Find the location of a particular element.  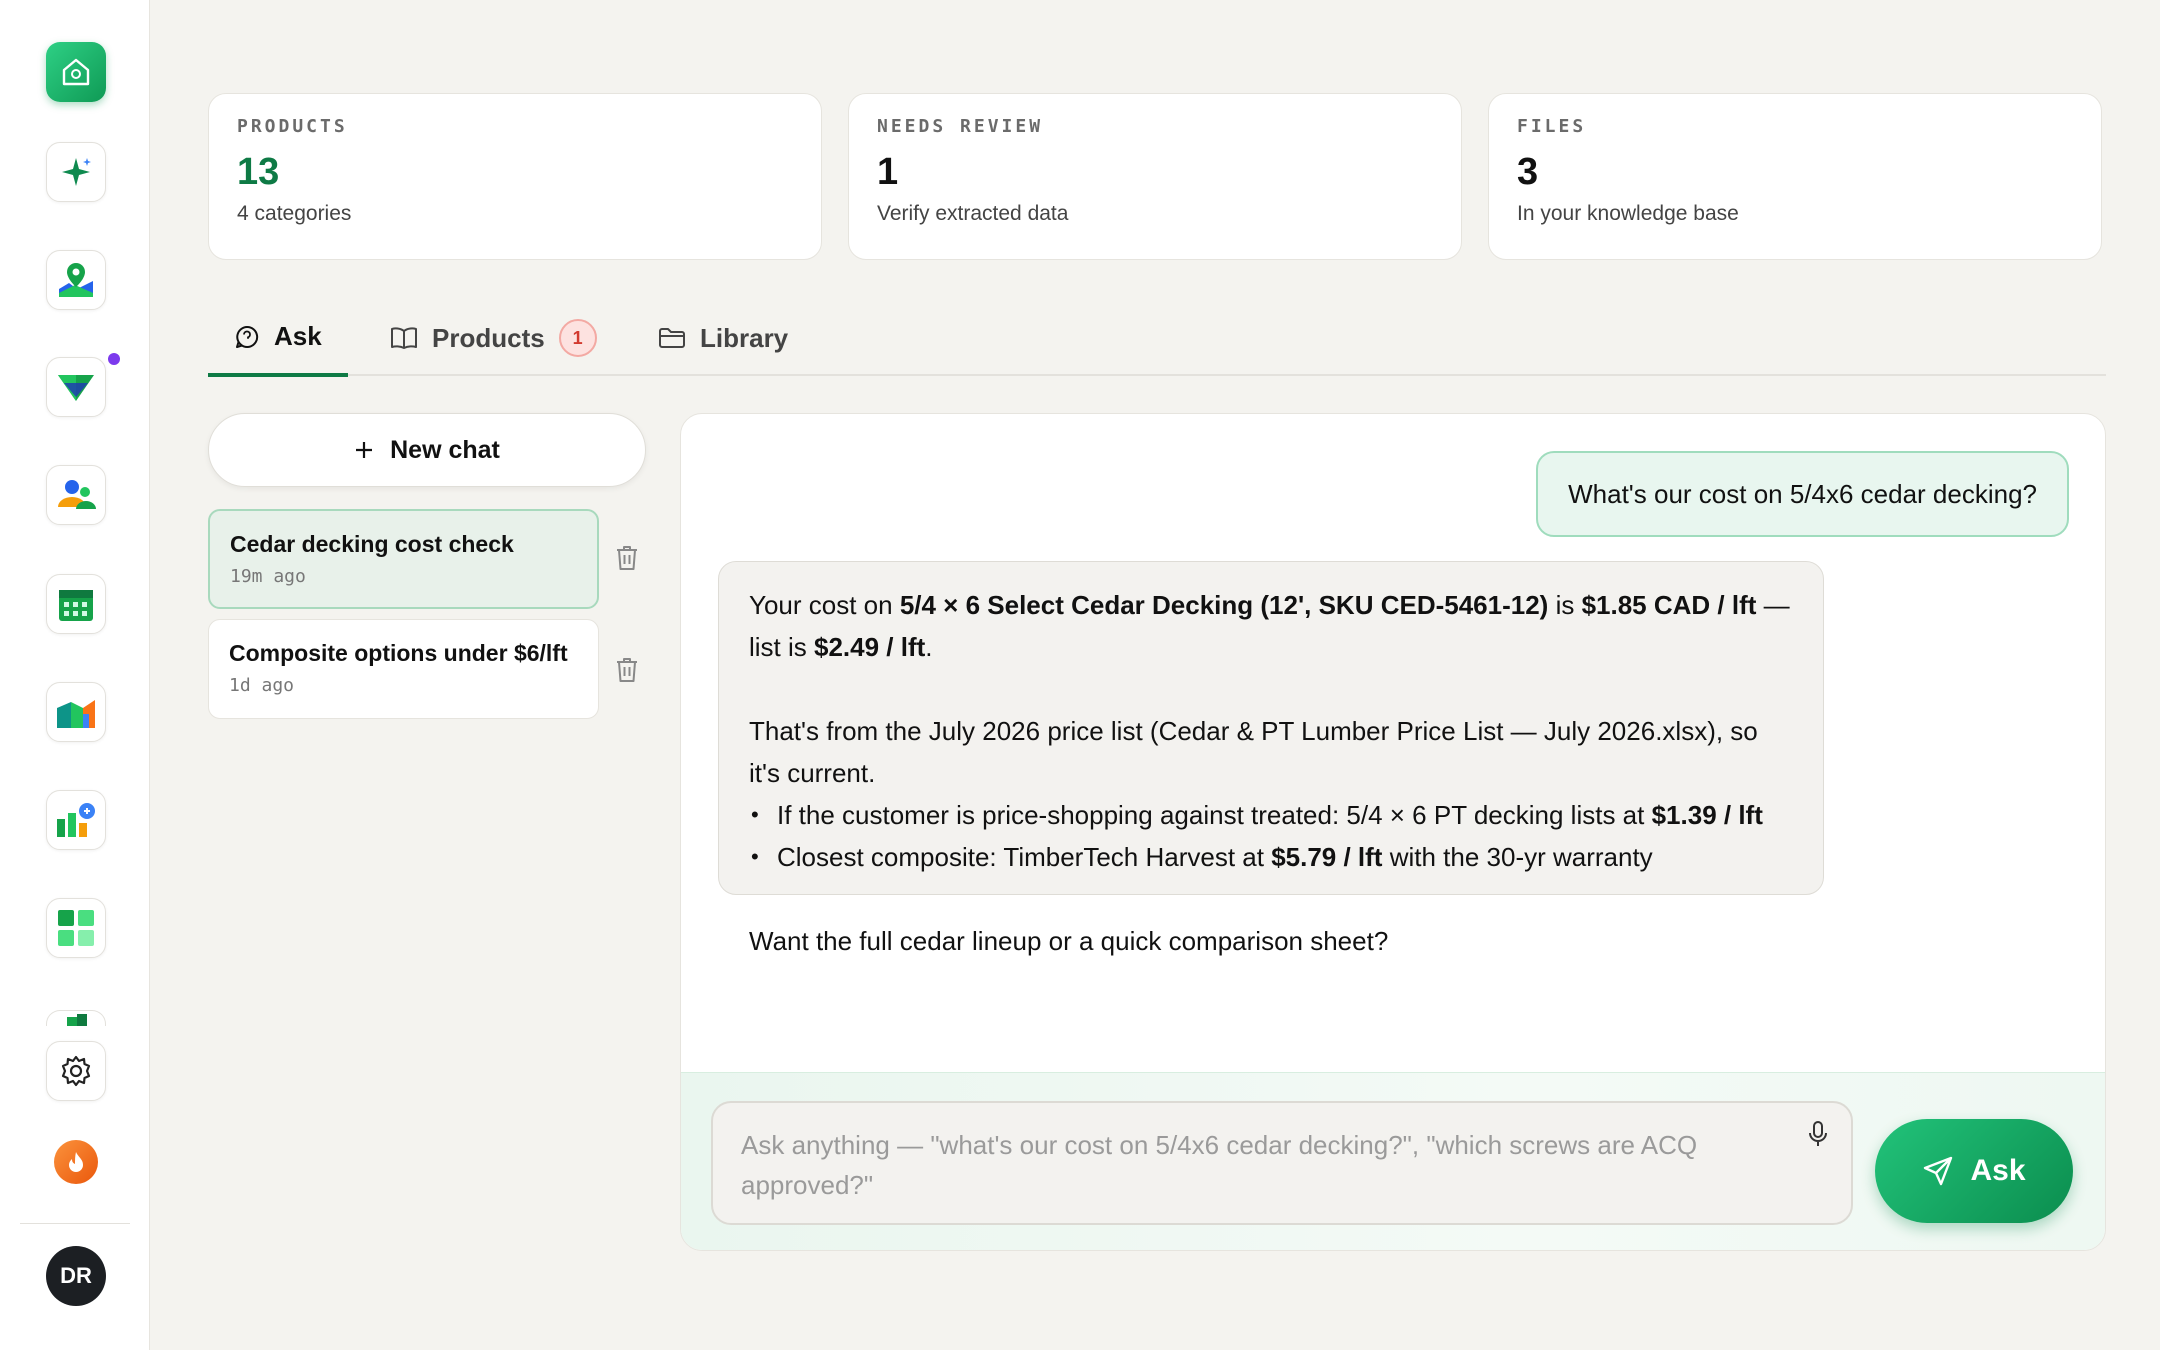

chat-title: Cedar decking cost check is located at coordinates (372, 544).